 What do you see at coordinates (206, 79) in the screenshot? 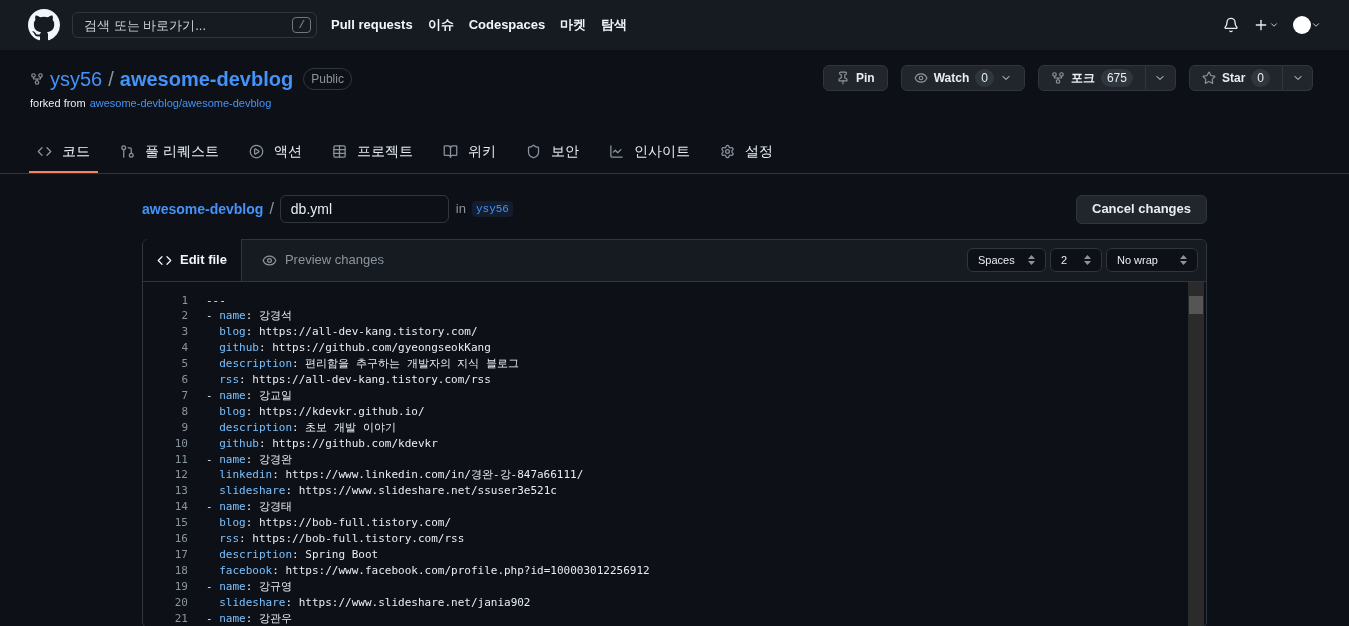
I see `repo-name-link: awesome-devblog` at bounding box center [206, 79].